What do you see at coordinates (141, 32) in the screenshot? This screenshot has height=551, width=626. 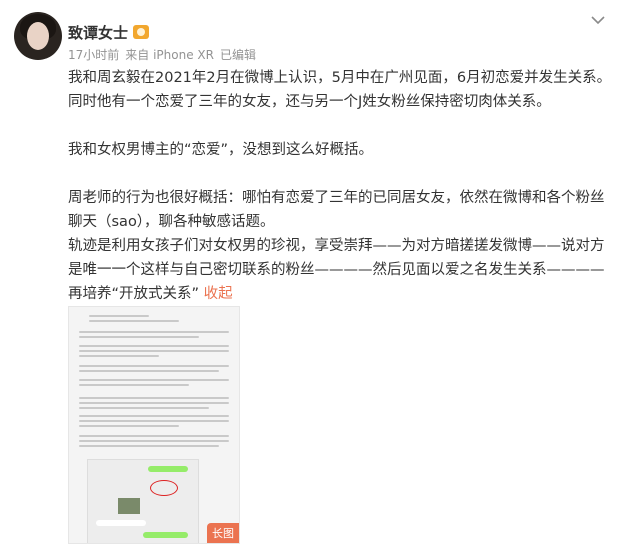 I see `vip-badge-icon` at bounding box center [141, 32].